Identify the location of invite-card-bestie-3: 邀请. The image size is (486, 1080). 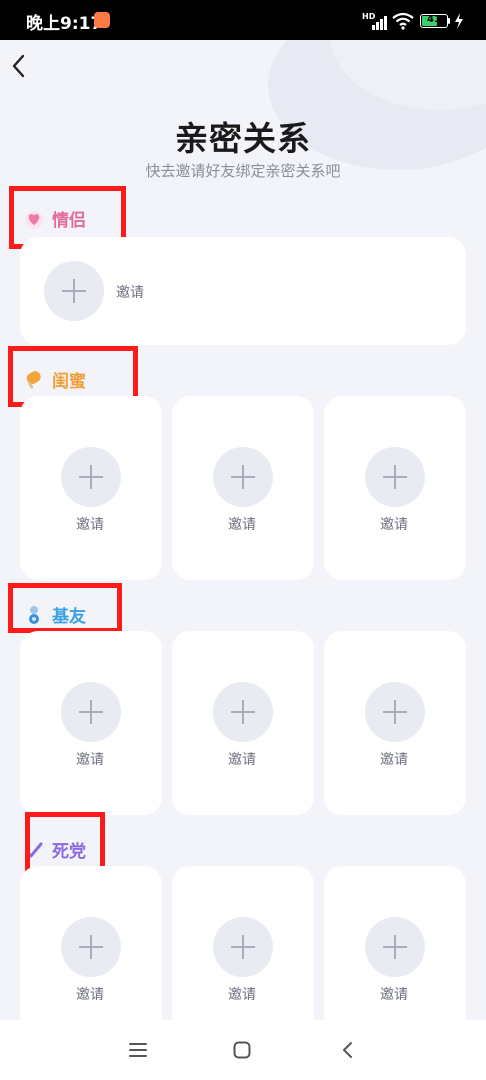
(395, 488).